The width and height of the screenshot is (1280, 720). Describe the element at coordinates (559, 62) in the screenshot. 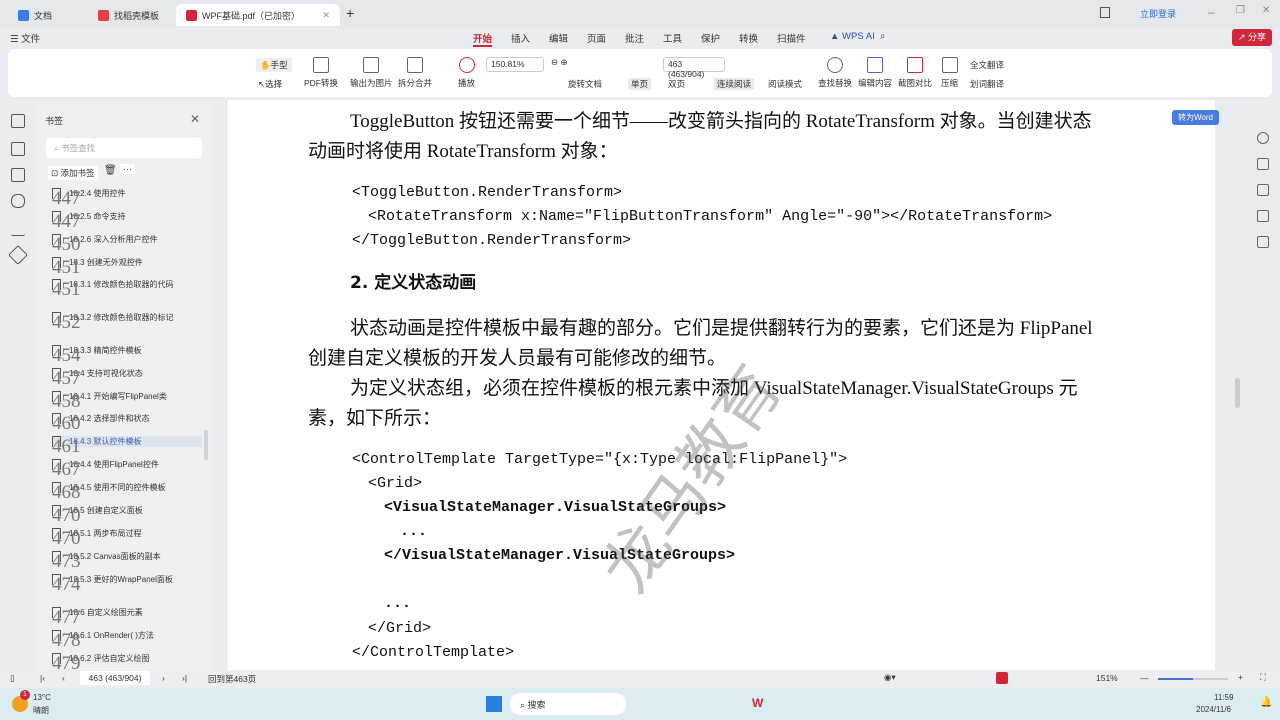

I see `zoom-out-icon: ⊖ ⊕` at that location.